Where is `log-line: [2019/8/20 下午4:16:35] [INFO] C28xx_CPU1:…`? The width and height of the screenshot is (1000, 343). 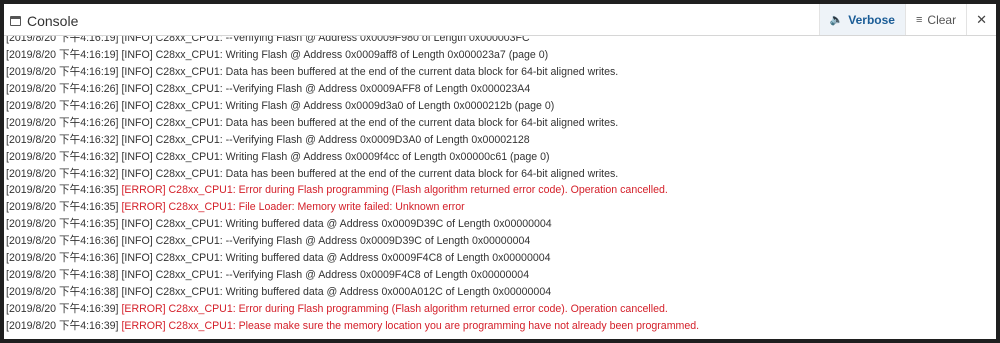
log-line: [2019/8/20 下午4:16:35] [INFO] C28xx_CPU1:… is located at coordinates (352, 224).